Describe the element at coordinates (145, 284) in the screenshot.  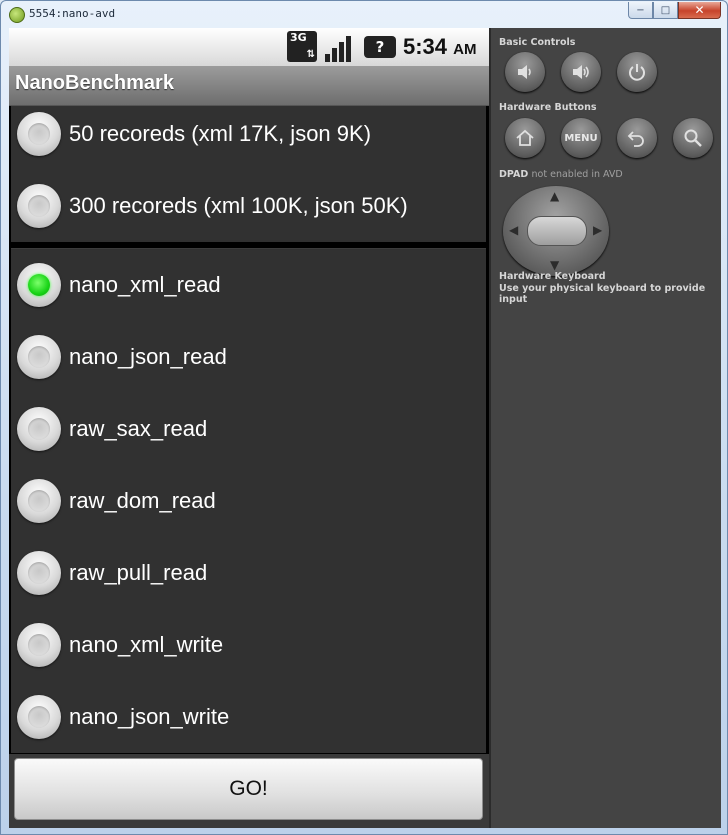
I see `radio-label: nano_xml_read` at that location.